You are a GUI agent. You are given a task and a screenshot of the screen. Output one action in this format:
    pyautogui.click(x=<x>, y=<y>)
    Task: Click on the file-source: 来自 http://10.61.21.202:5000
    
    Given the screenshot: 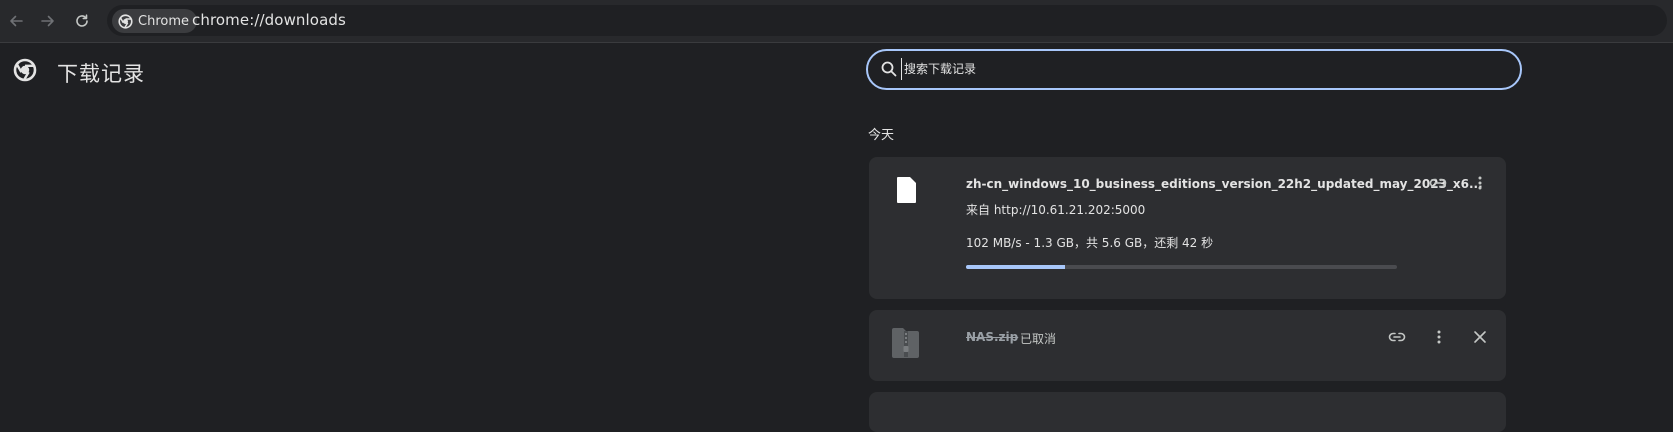 What is the action you would take?
    pyautogui.click(x=1056, y=210)
    